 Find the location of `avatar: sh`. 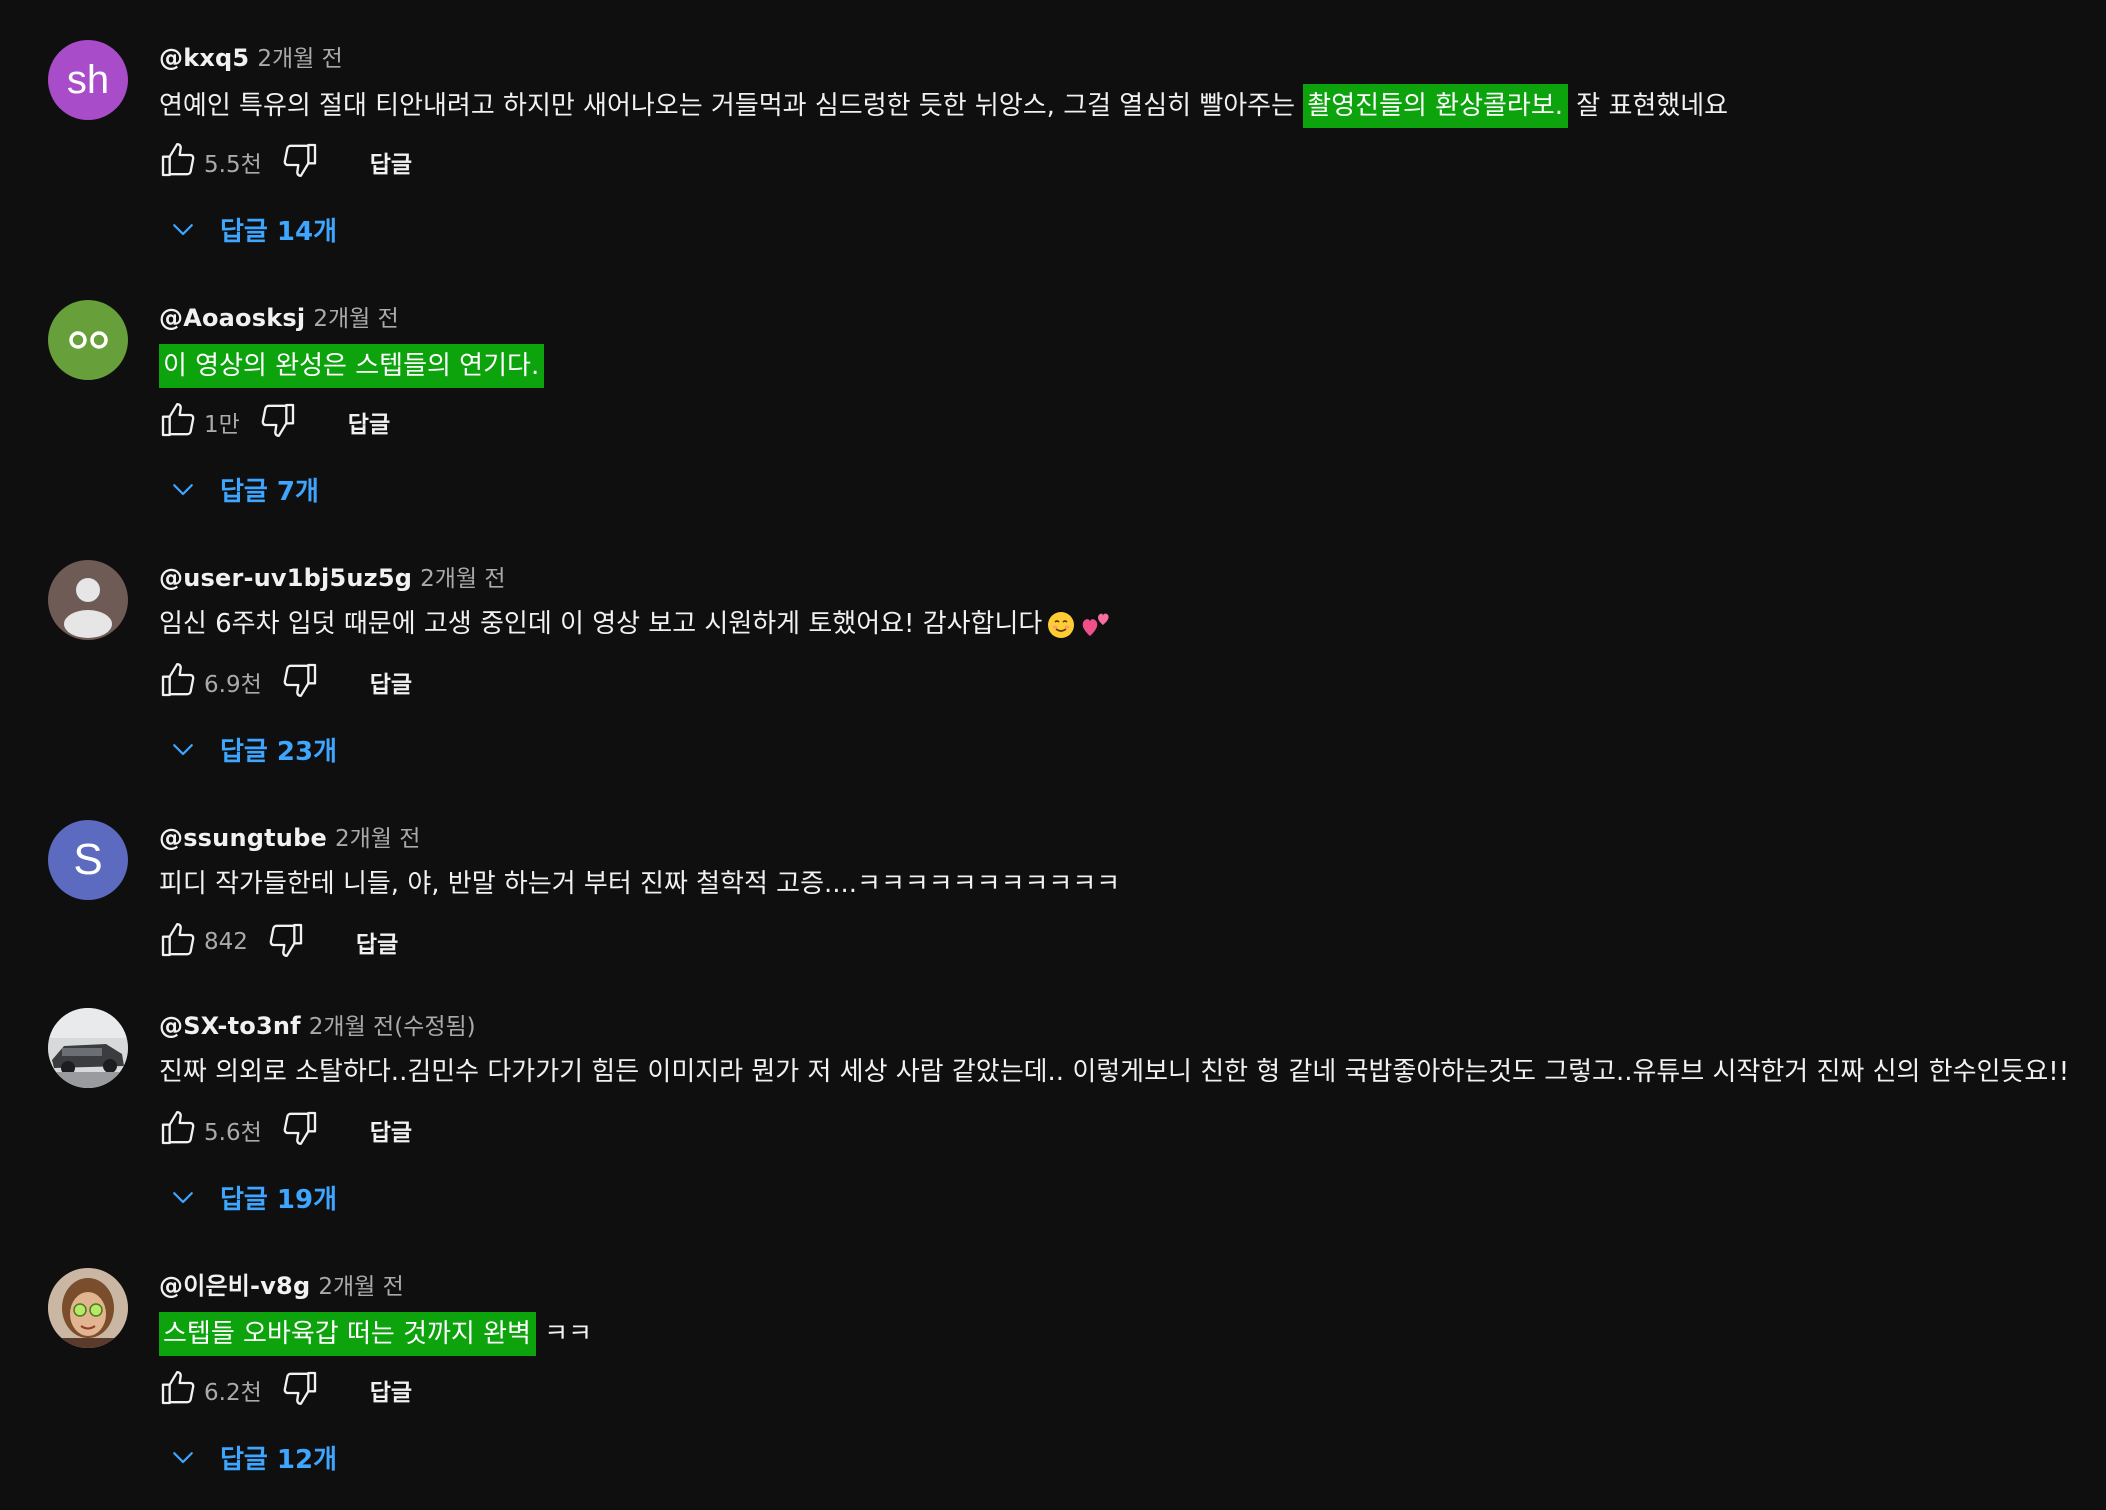

avatar: sh is located at coordinates (88, 80).